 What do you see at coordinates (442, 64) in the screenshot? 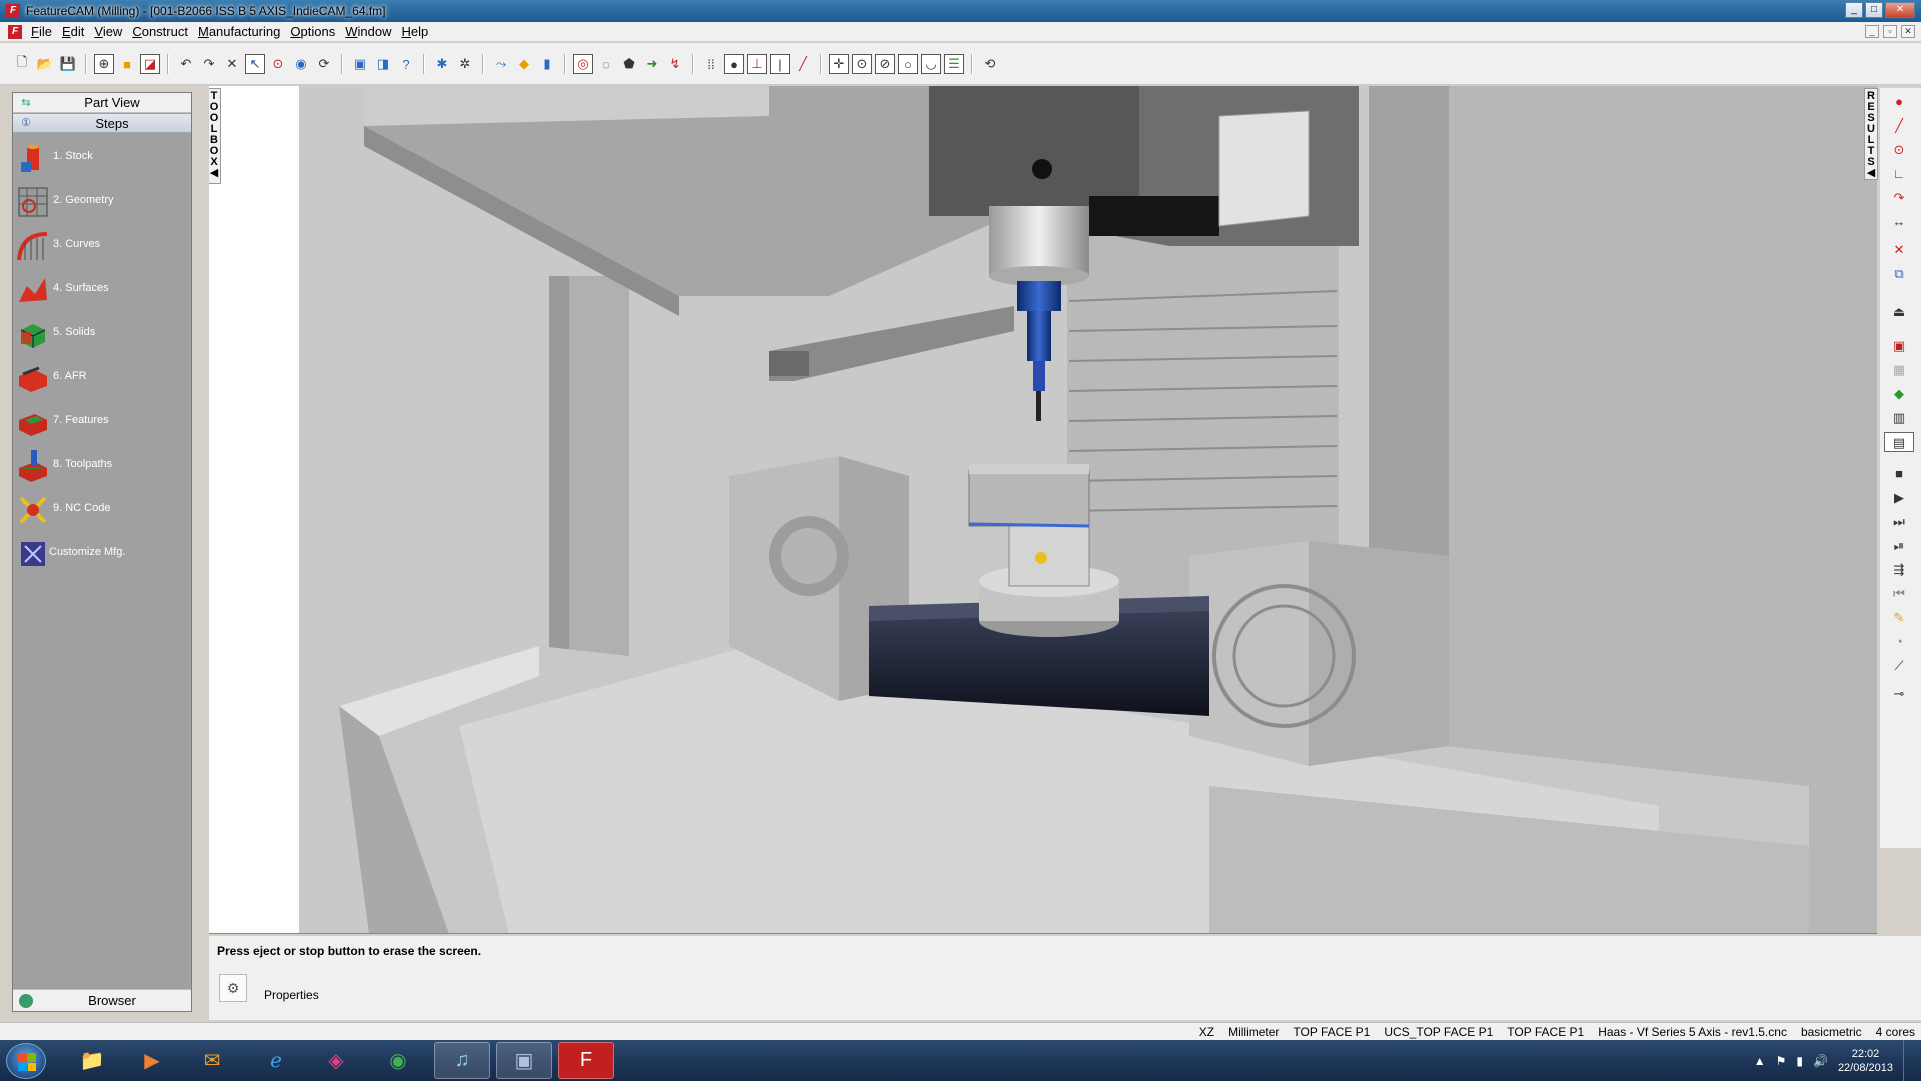
I see `wizard-icon: ✱` at bounding box center [442, 64].